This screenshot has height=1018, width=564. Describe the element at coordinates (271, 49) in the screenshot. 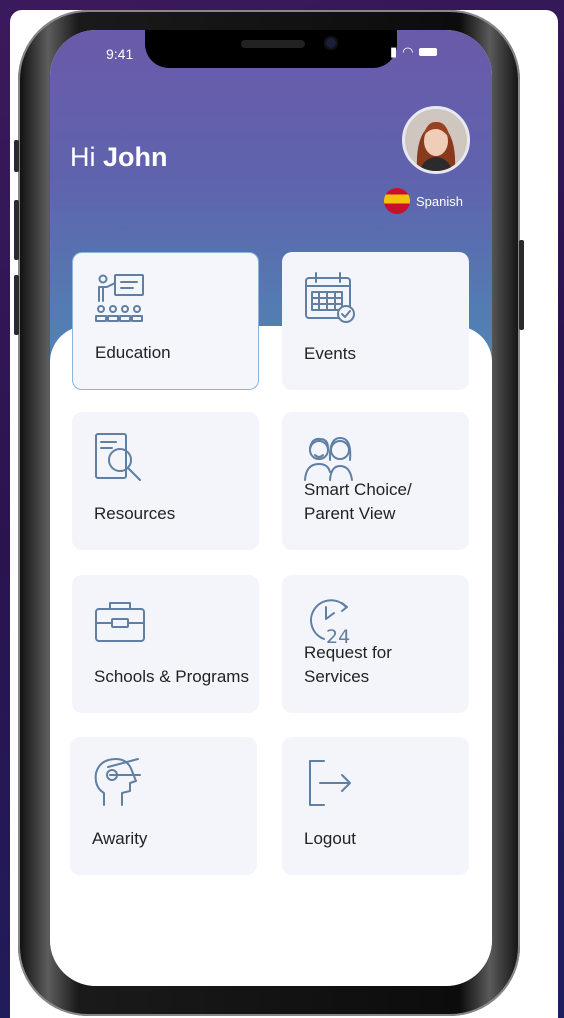

I see `notch` at that location.